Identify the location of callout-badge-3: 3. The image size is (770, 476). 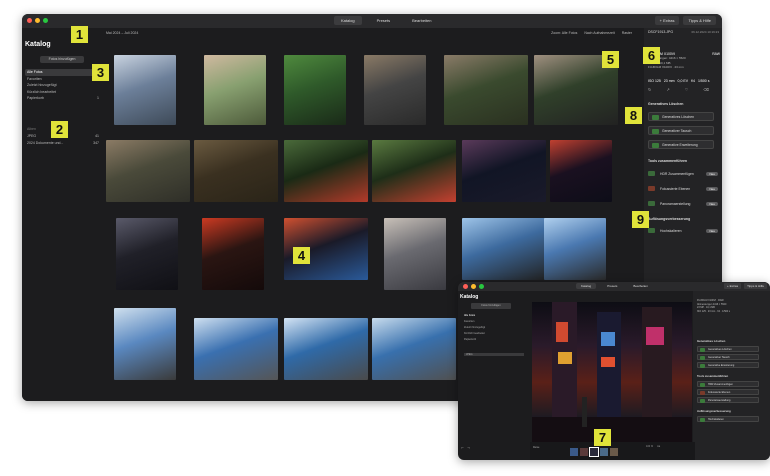
(100, 72).